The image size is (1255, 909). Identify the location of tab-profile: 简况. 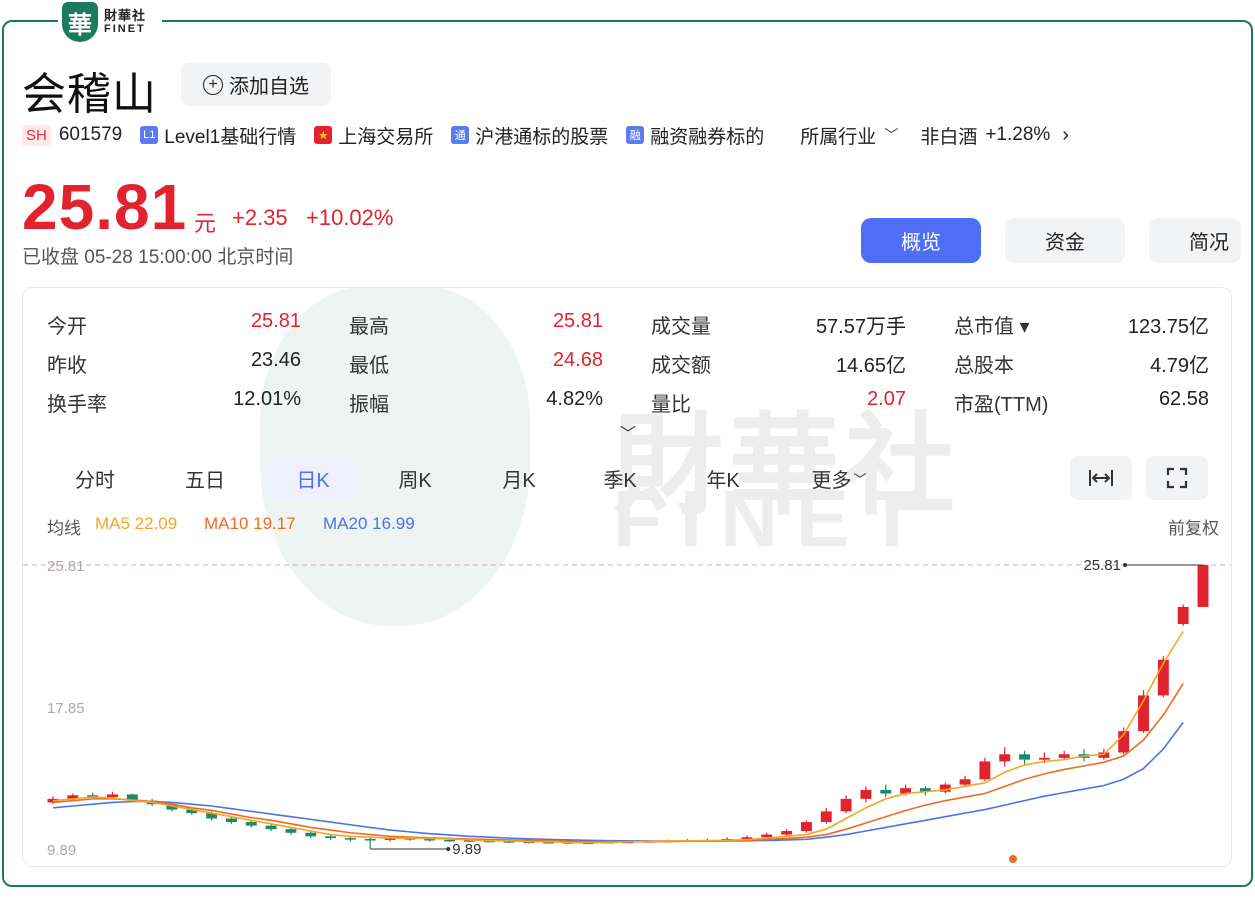
(1195, 240).